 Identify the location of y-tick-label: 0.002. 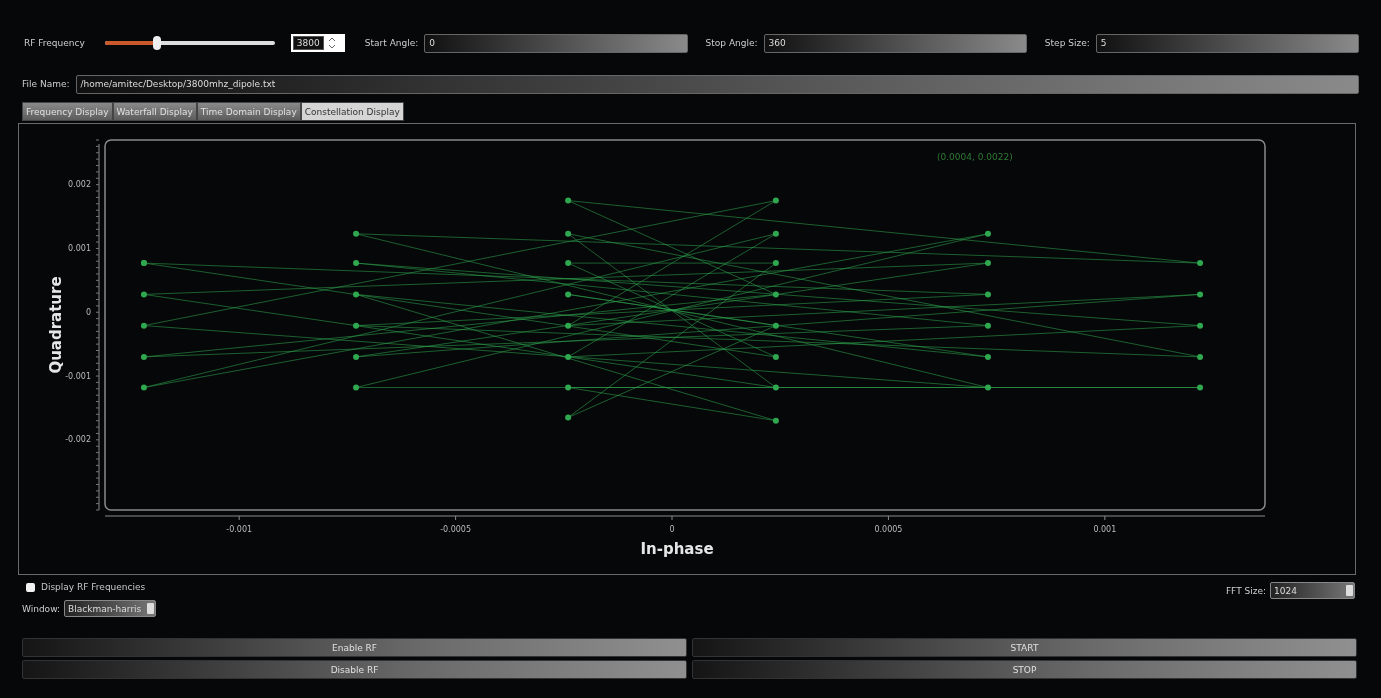
(79, 185).